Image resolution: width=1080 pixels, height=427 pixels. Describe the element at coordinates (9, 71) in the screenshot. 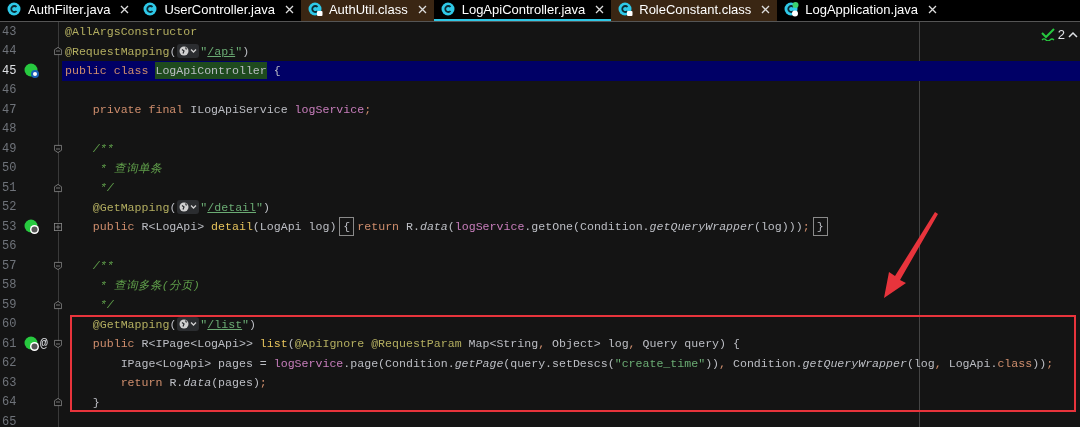

I see `line-number: 45` at that location.